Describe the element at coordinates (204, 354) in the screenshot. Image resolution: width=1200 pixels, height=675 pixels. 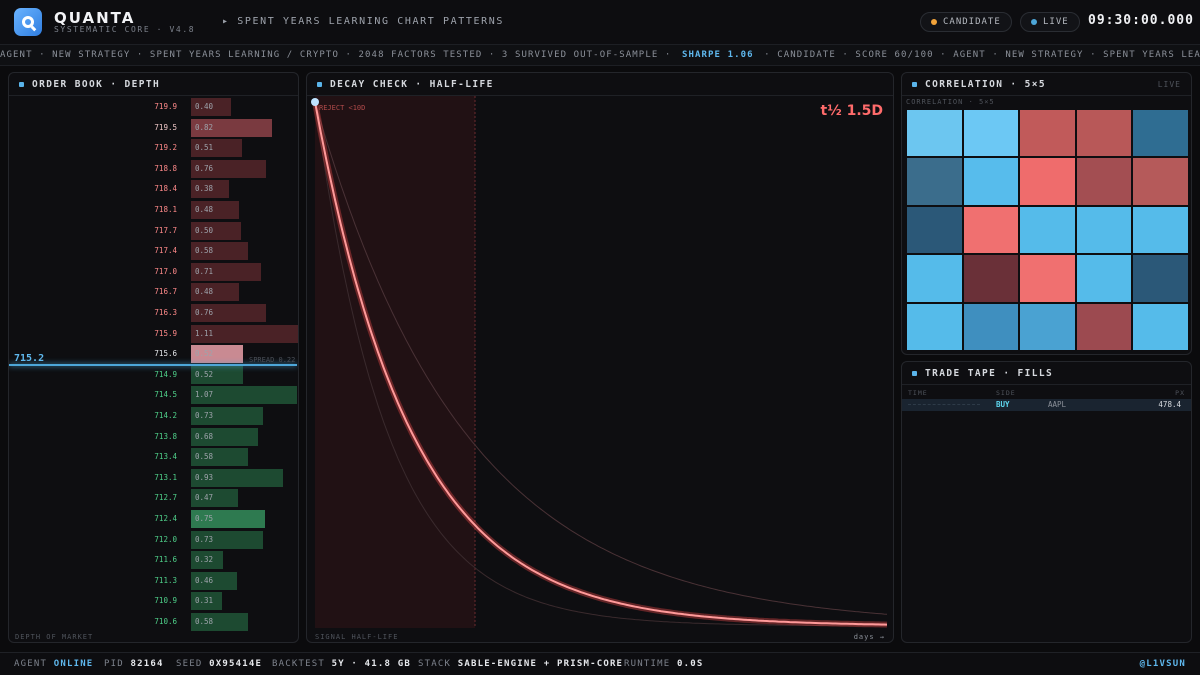
I see `ask-qty: 0.52` at that location.